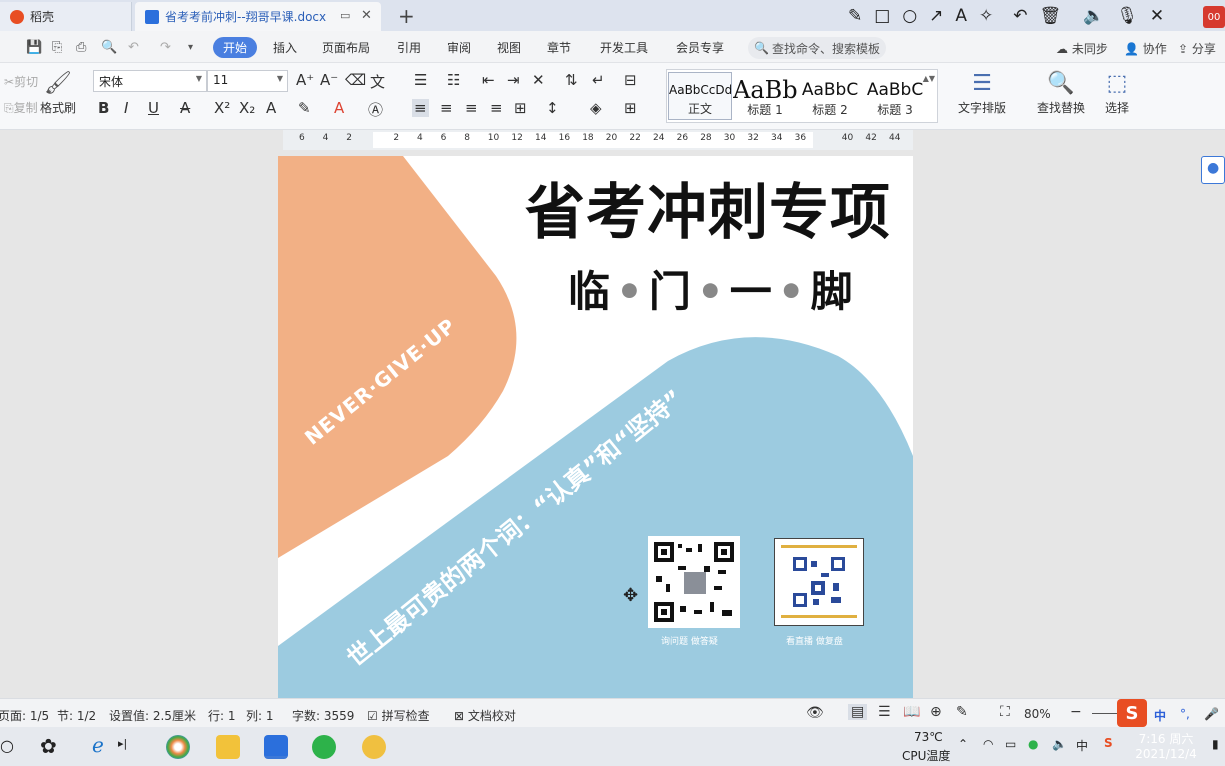 The height and width of the screenshot is (766, 1225). What do you see at coordinates (929, 78) in the screenshot?
I see `style-scroll-icon: ▲▼` at bounding box center [929, 78].